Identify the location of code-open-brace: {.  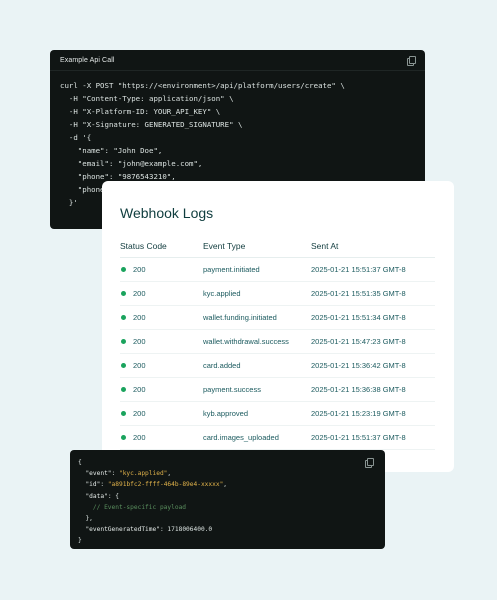
(80, 462).